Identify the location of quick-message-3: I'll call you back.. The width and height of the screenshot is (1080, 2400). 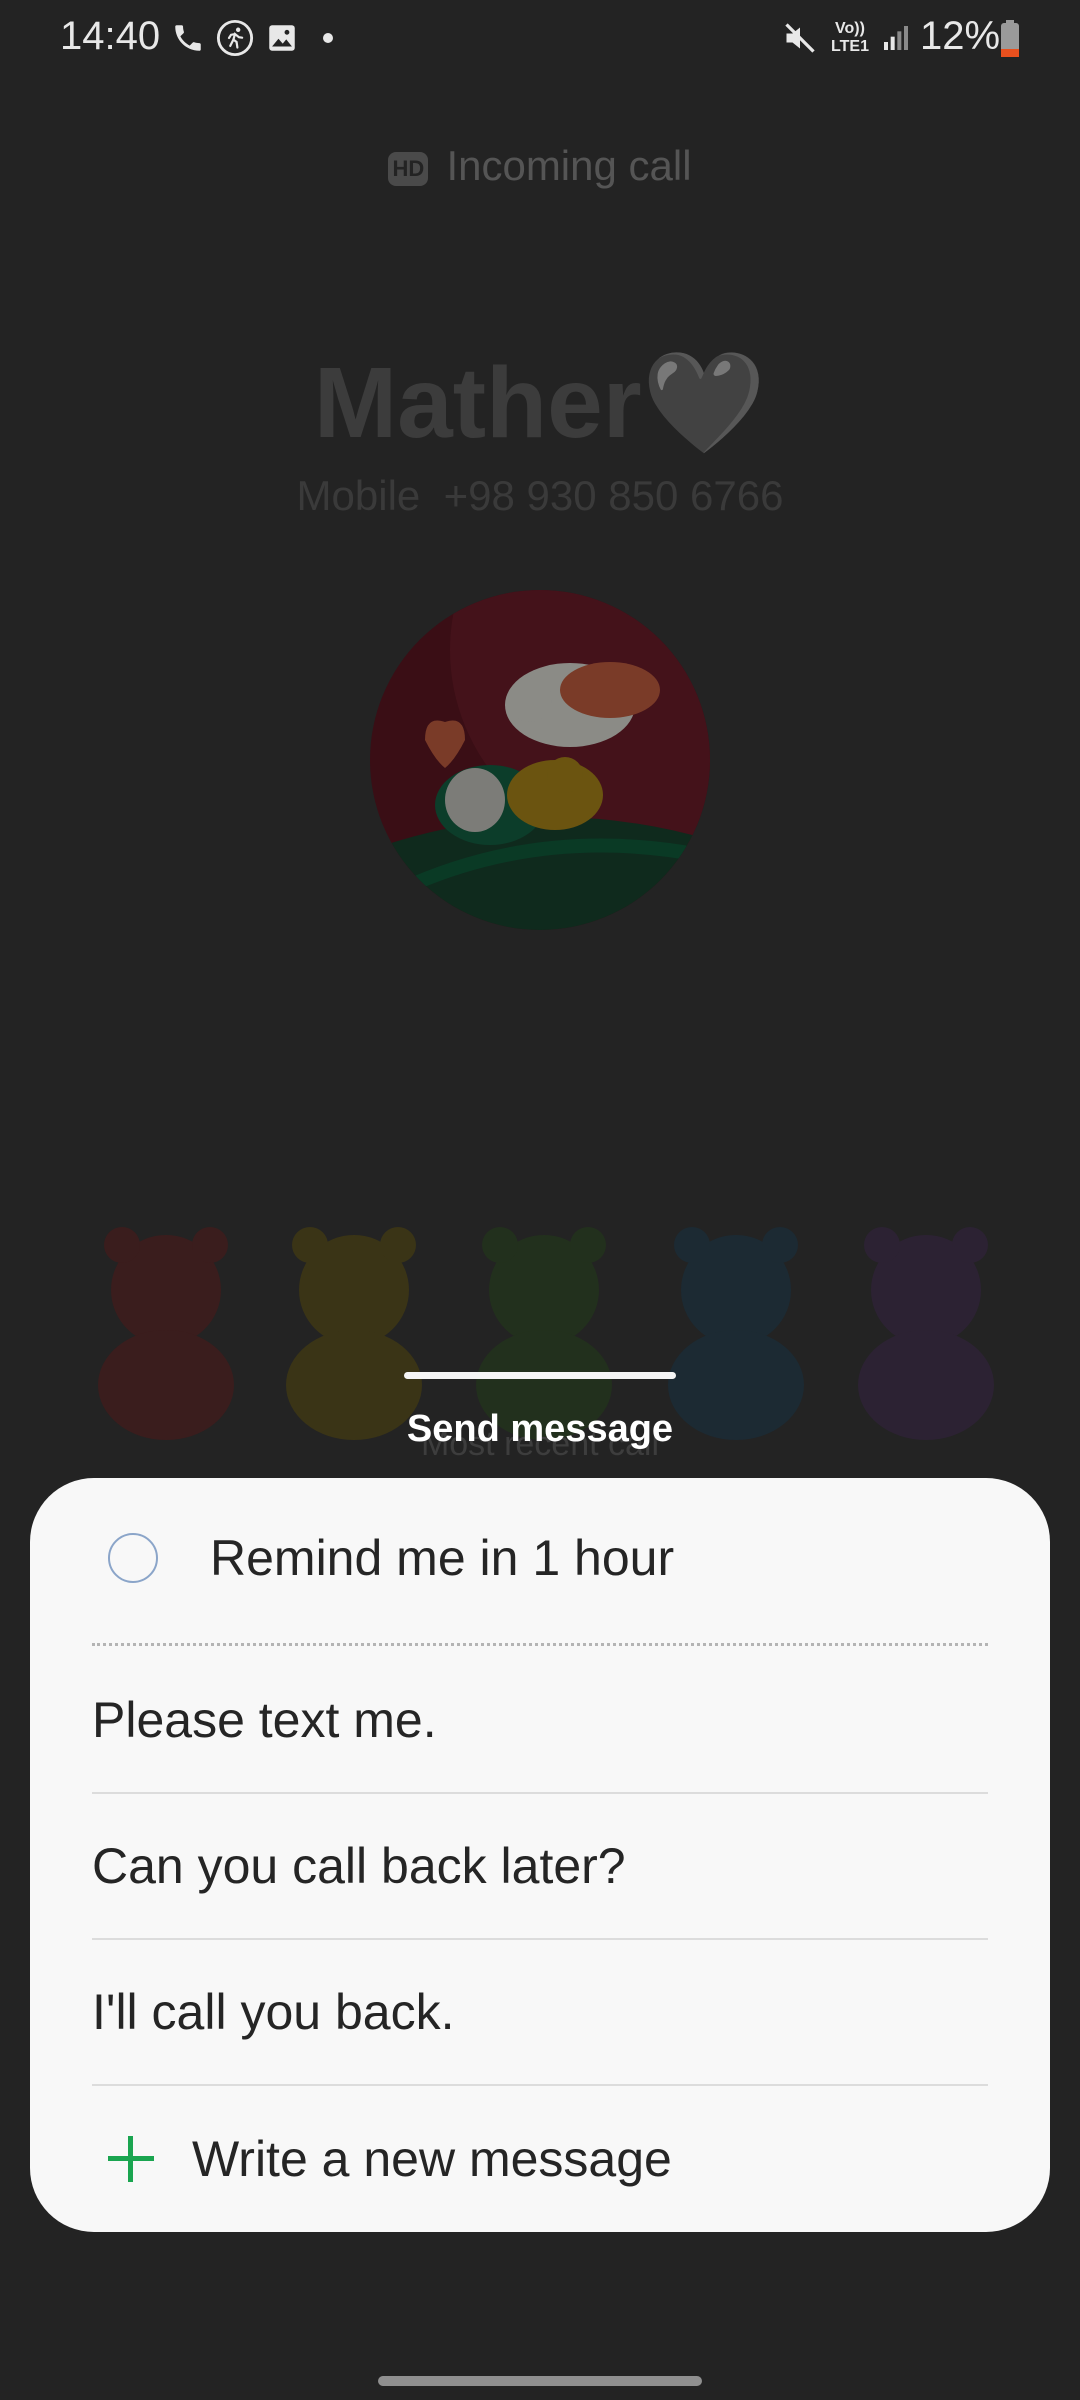
(540, 2012).